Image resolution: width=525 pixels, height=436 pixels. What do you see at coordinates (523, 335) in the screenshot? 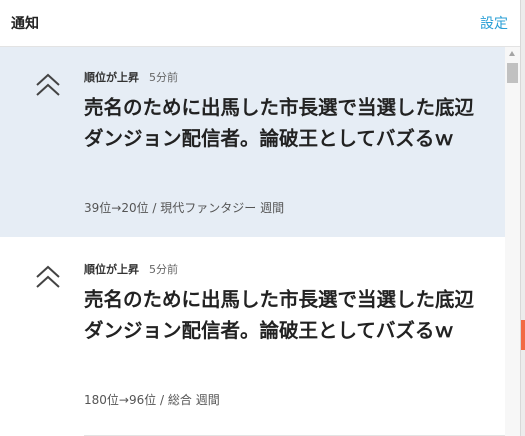
I see `background-accent` at bounding box center [523, 335].